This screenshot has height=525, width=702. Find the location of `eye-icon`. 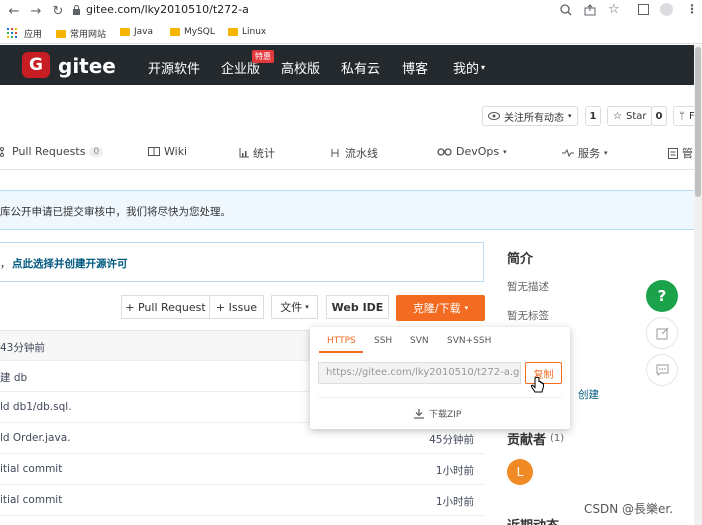

eye-icon is located at coordinates (494, 116).